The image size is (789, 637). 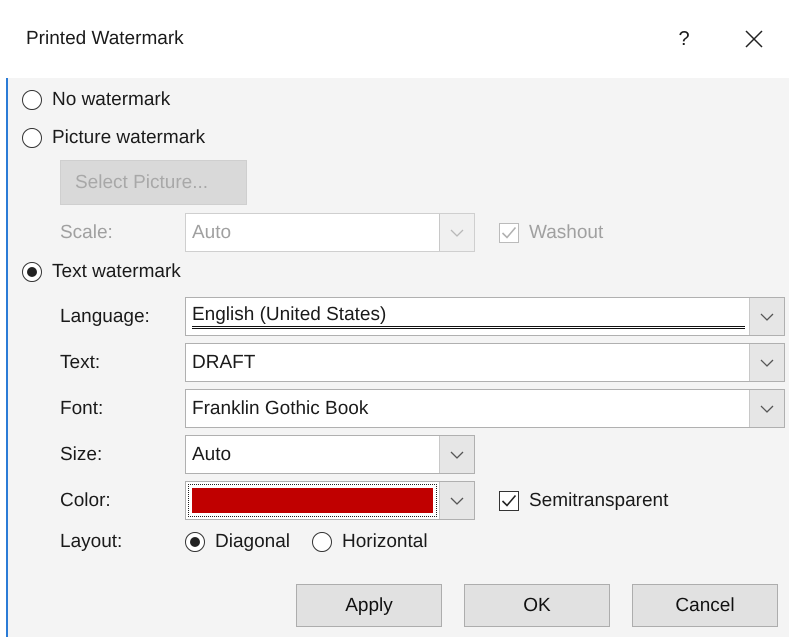 What do you see at coordinates (82, 455) in the screenshot?
I see `field-label: Size:` at bounding box center [82, 455].